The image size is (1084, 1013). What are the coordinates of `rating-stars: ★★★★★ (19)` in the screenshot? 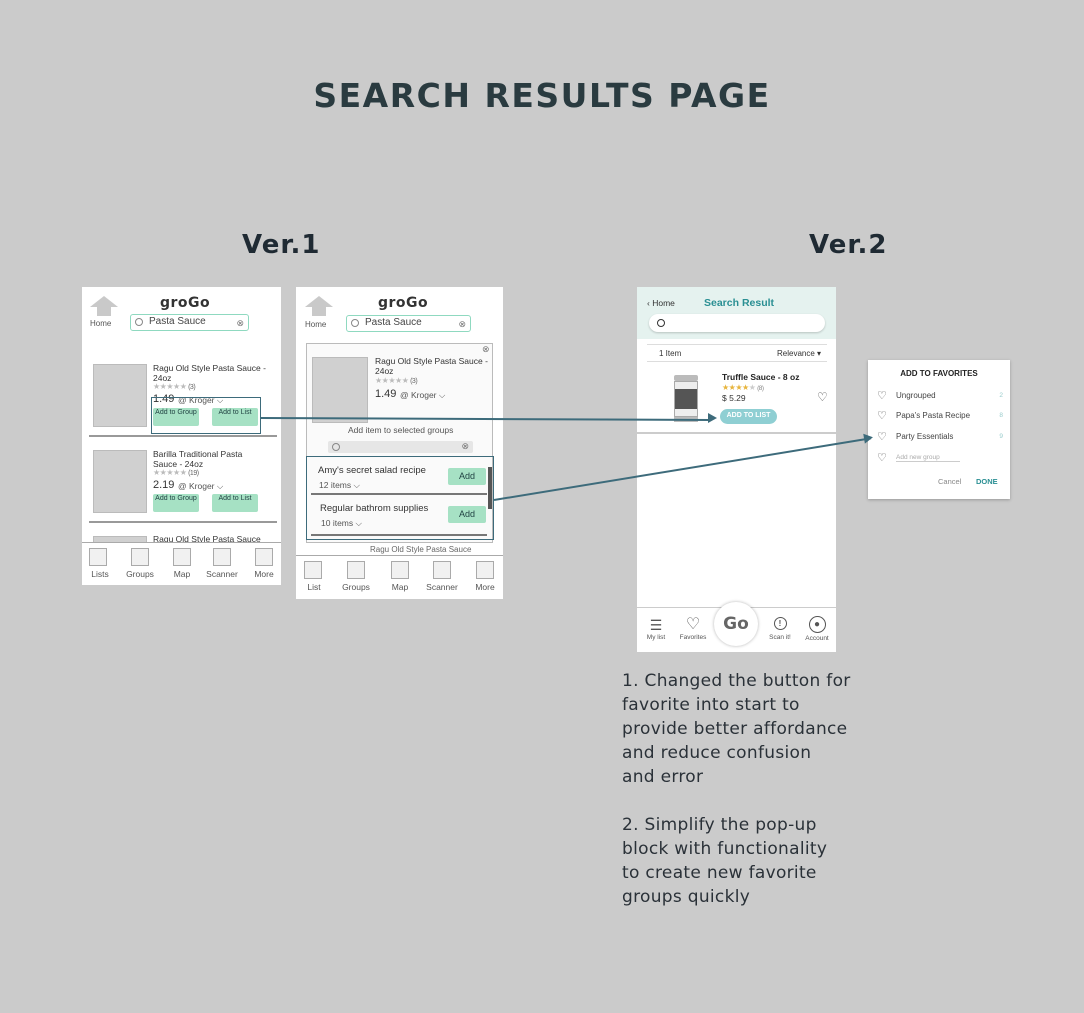 It's located at (176, 472).